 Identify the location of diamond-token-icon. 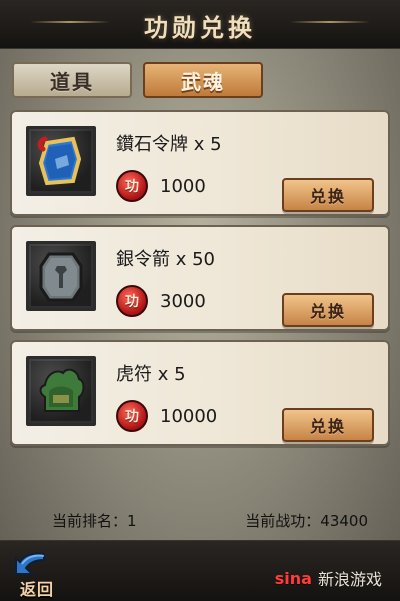
(61, 161).